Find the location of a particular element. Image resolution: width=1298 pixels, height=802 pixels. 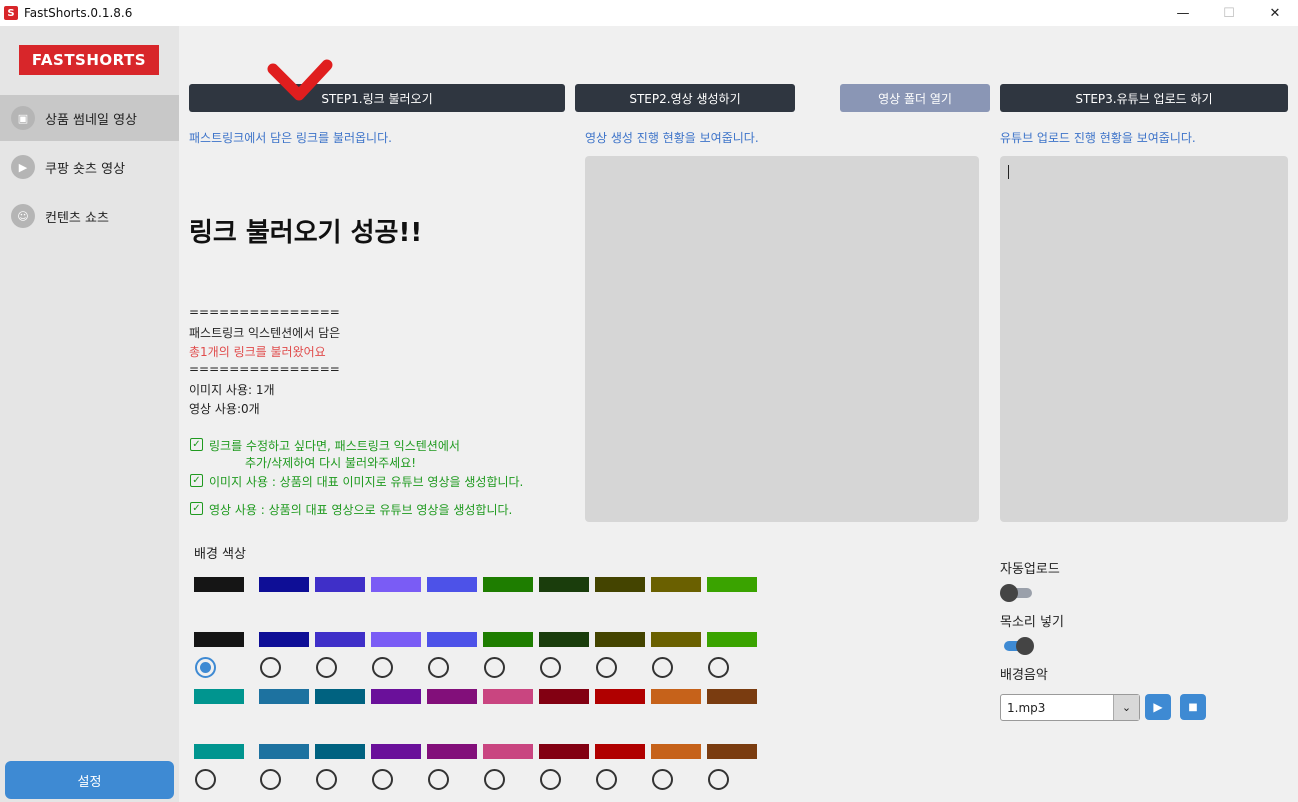

bgm-label: 배경음악 is located at coordinates (1024, 675).